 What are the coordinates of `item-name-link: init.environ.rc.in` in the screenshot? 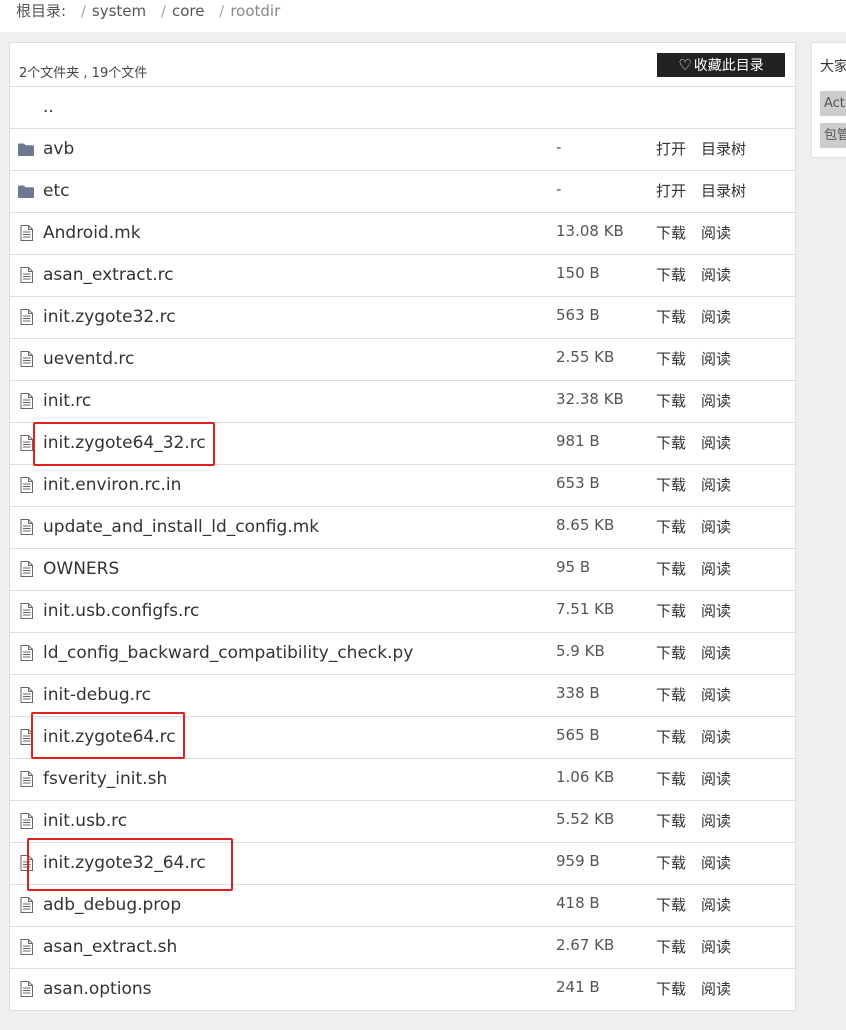 It's located at (112, 485).